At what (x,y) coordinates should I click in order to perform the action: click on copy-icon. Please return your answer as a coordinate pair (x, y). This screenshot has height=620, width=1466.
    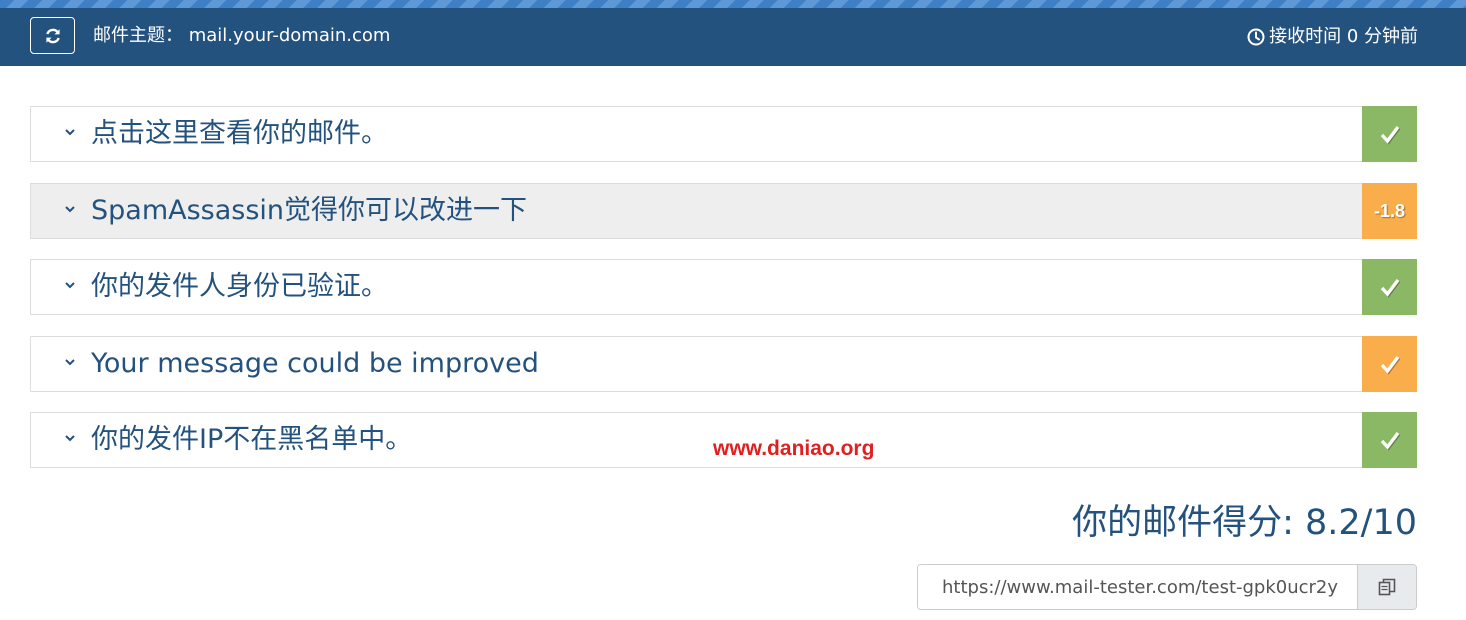
    Looking at the image, I should click on (1387, 587).